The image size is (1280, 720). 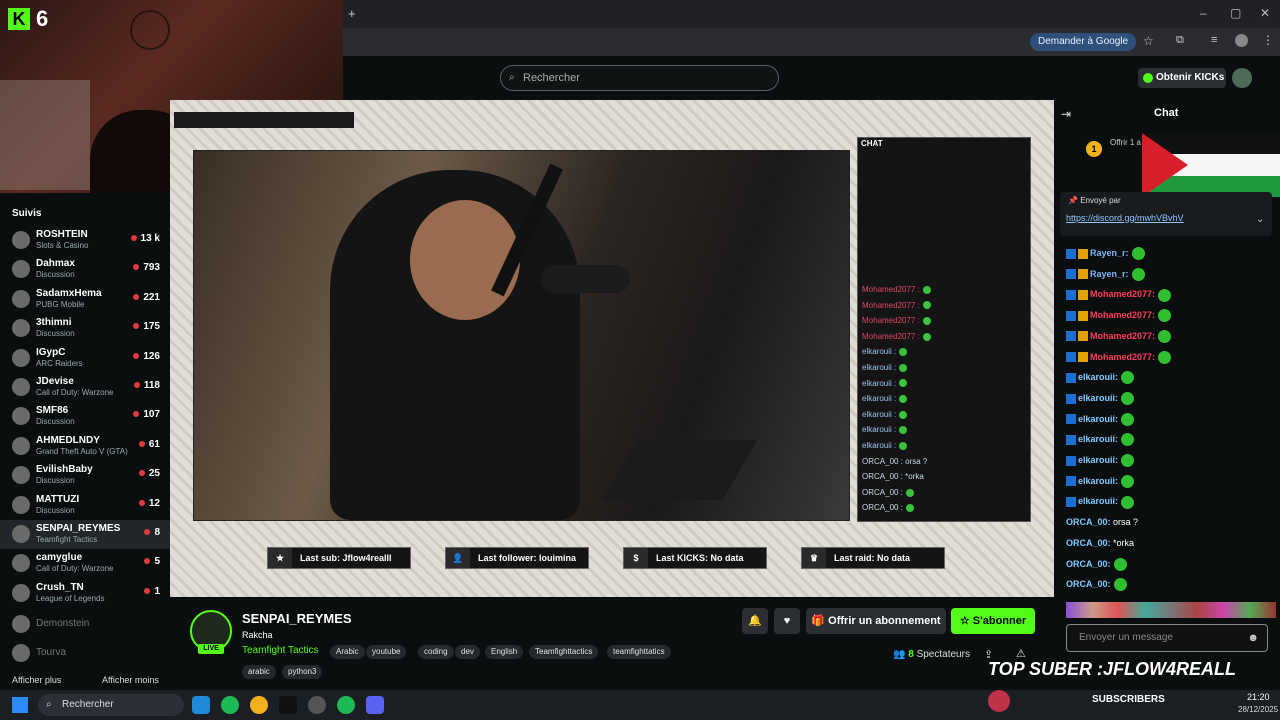 What do you see at coordinates (85, 475) in the screenshot?
I see `sidebar-channel-item: EvilishBaby Discussion 25` at bounding box center [85, 475].